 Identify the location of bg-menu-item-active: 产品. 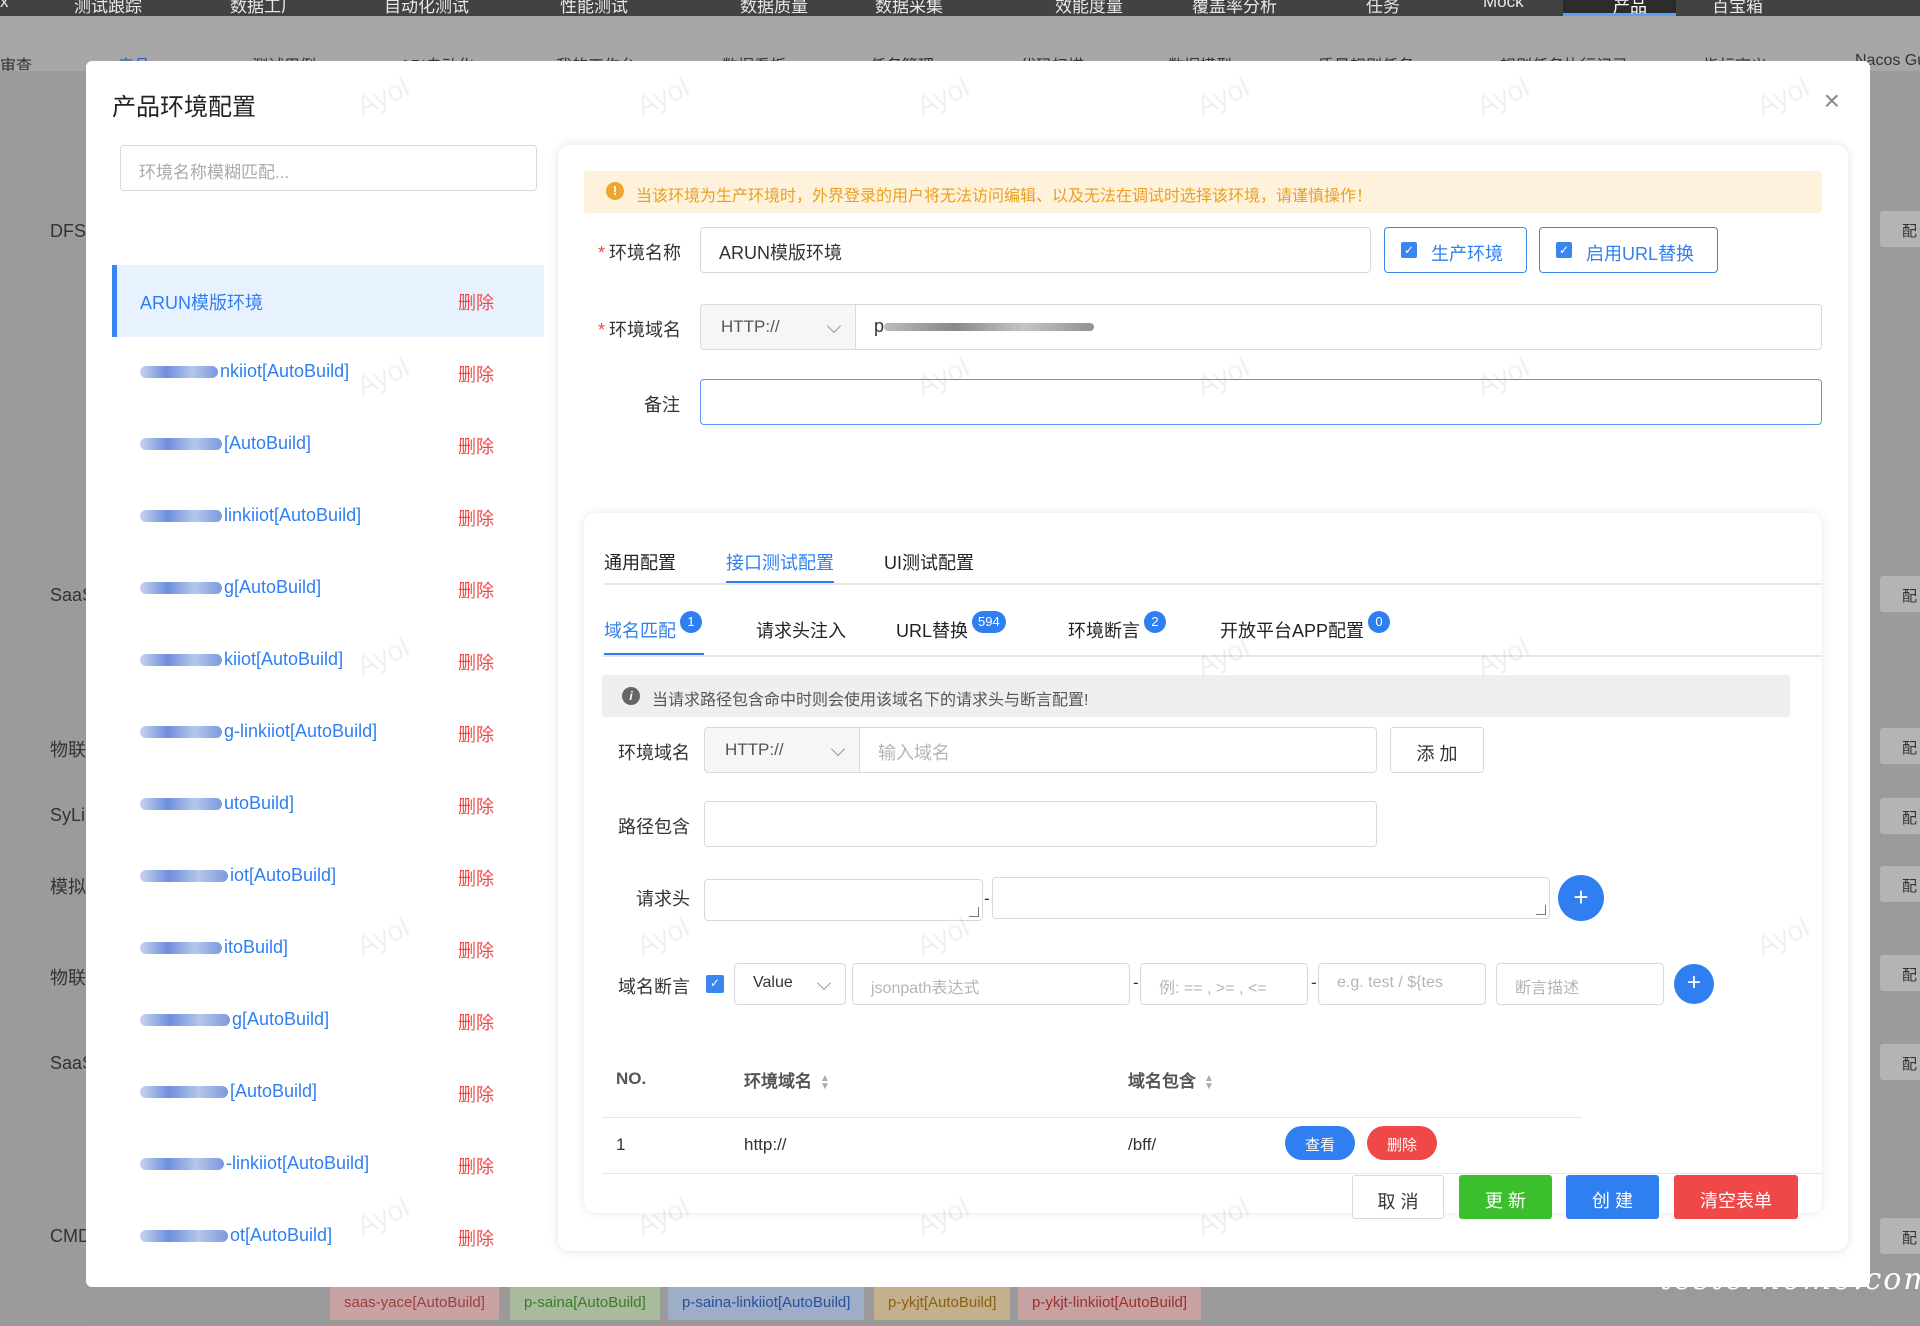
(1630, 8).